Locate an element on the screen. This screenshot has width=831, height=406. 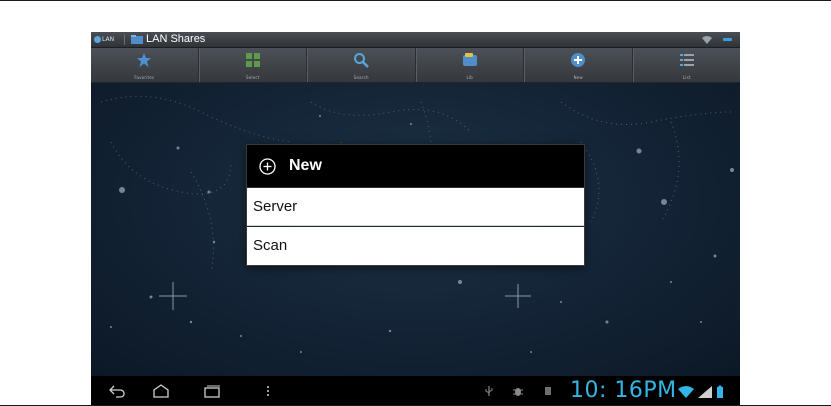
toolbar-label: Select is located at coordinates (252, 77).